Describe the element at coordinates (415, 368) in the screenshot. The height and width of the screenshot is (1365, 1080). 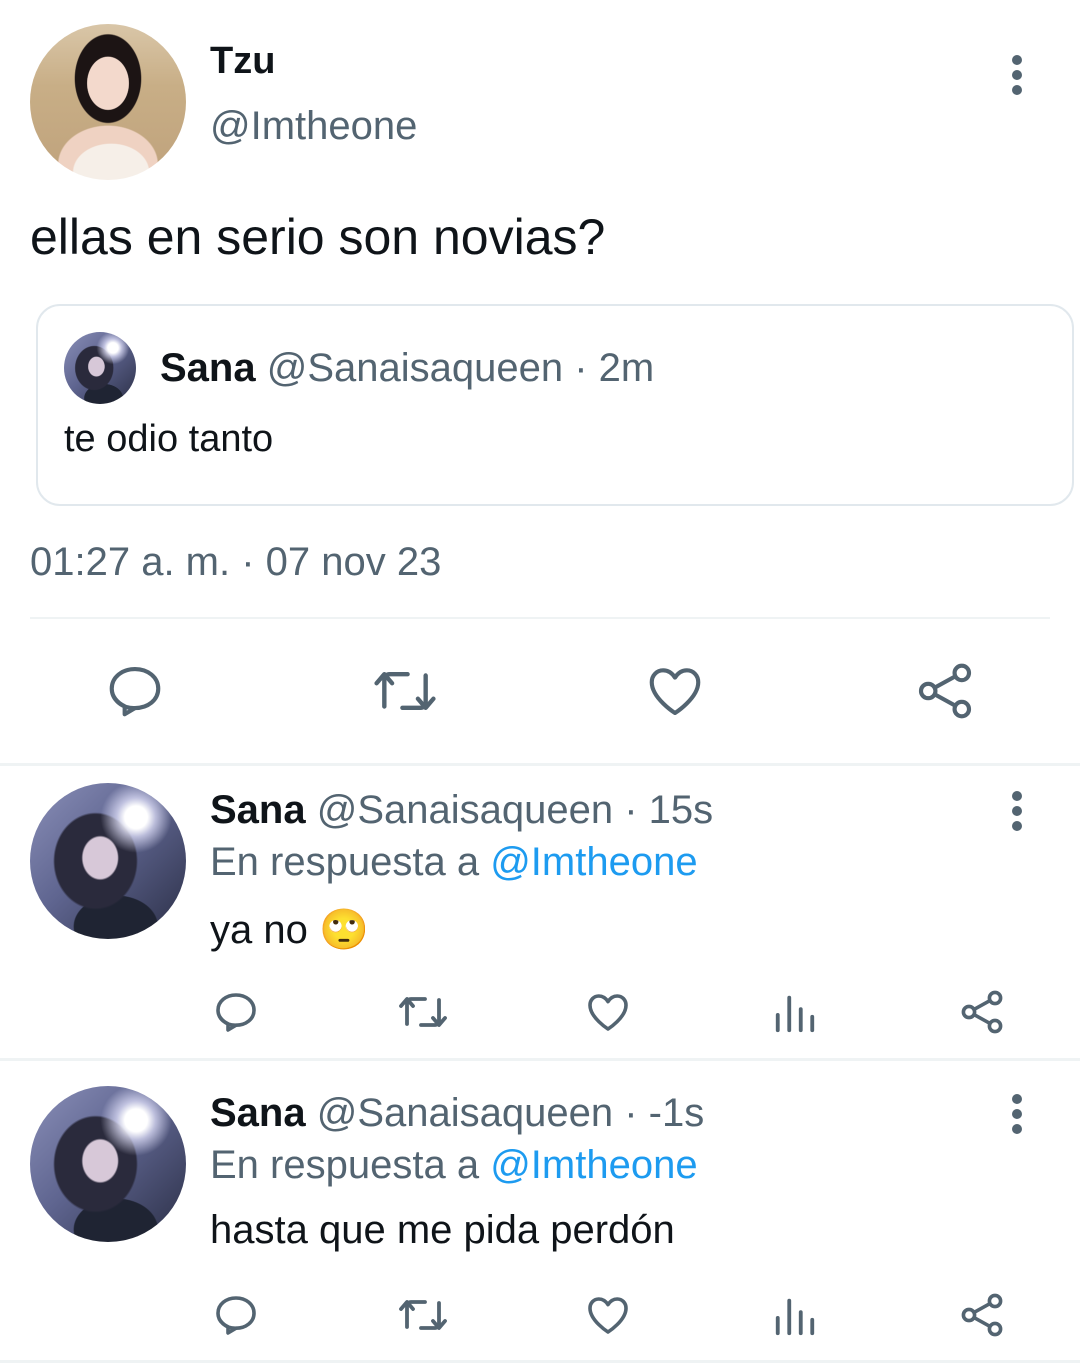
I see `quoted-author-handle: @Sanaisaqueen` at that location.